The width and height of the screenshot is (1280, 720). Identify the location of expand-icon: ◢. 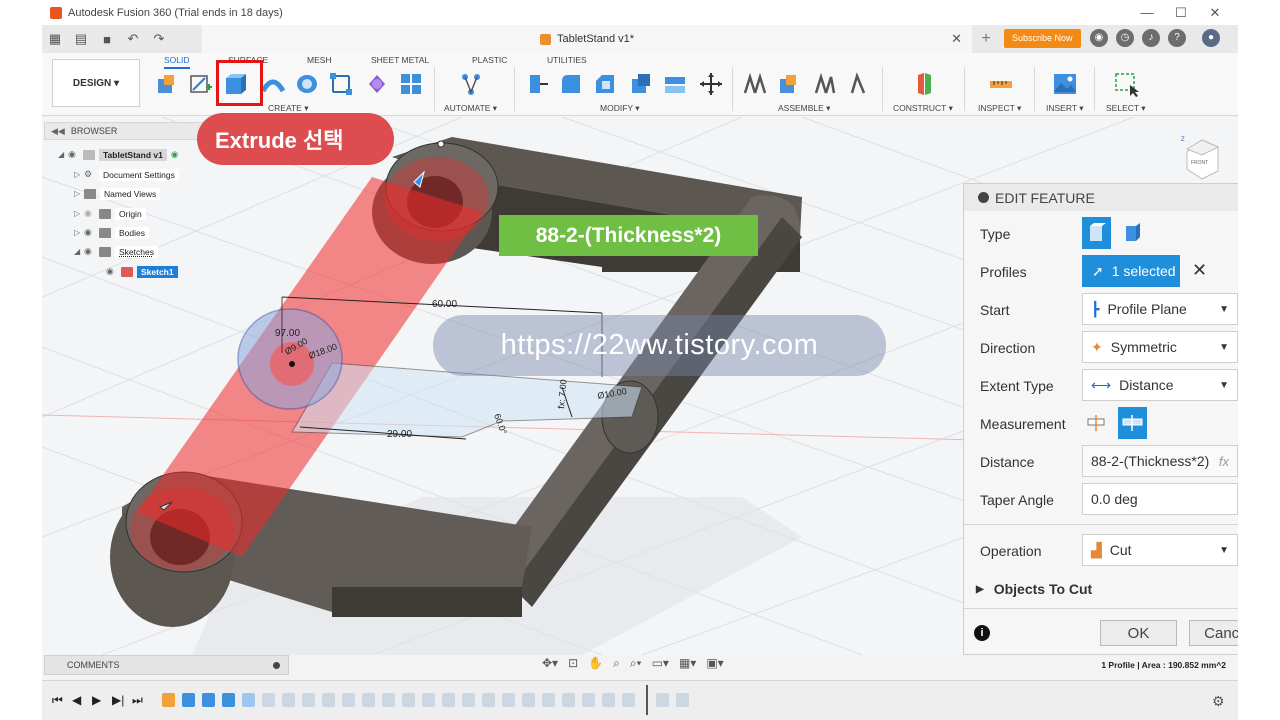
(63, 154).